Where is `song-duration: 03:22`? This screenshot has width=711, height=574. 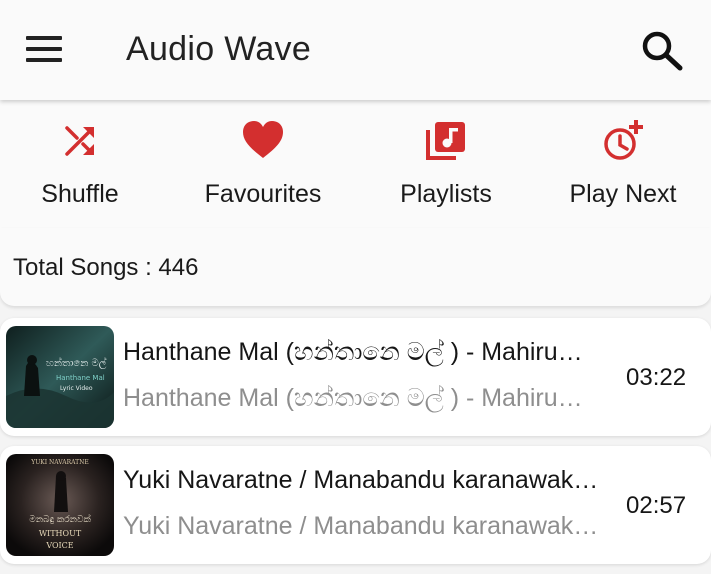 song-duration: 03:22 is located at coordinates (656, 377).